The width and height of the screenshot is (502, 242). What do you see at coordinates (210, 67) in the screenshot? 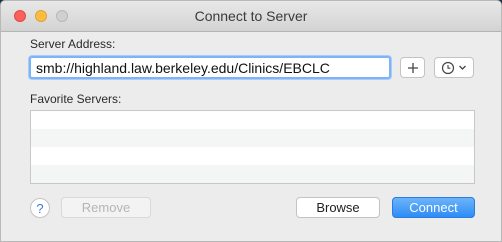
I see `server-address-input` at bounding box center [210, 67].